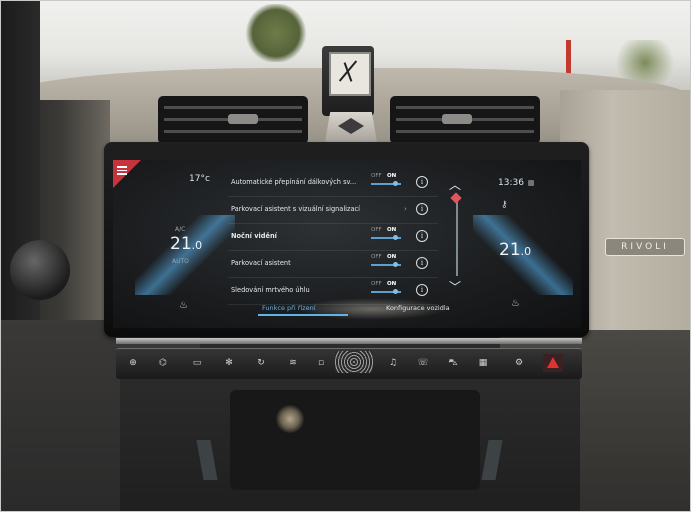 Image resolution: width=691 pixels, height=512 pixels. Describe the element at coordinates (504, 205) in the screenshot. I see `key-icon: ⚷` at that location.